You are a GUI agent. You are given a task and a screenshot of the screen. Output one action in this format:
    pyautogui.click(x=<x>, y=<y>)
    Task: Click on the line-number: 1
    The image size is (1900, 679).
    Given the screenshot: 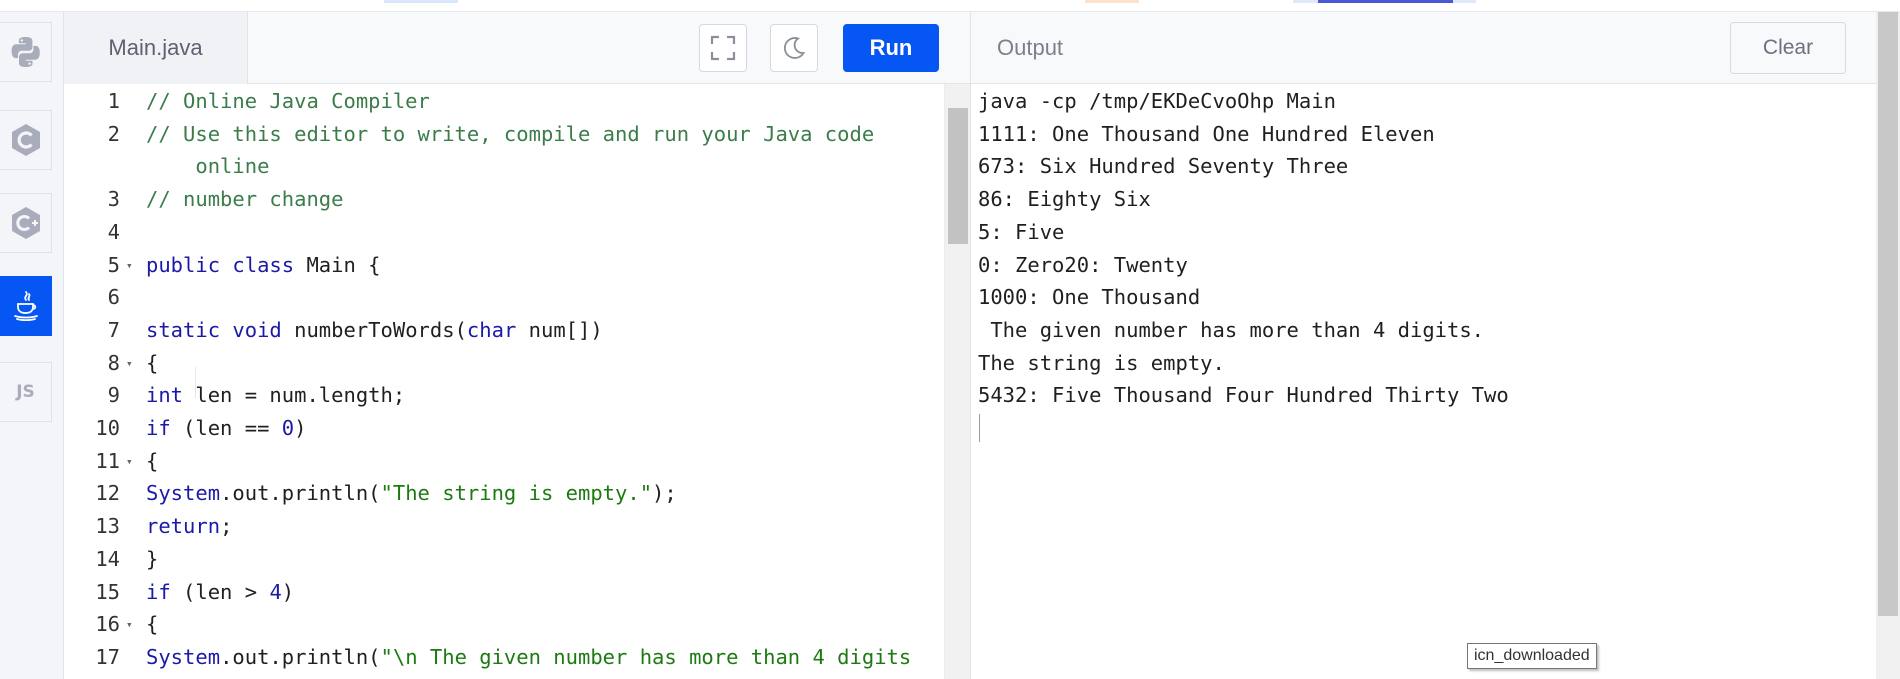 What is the action you would take?
    pyautogui.click(x=113, y=101)
    